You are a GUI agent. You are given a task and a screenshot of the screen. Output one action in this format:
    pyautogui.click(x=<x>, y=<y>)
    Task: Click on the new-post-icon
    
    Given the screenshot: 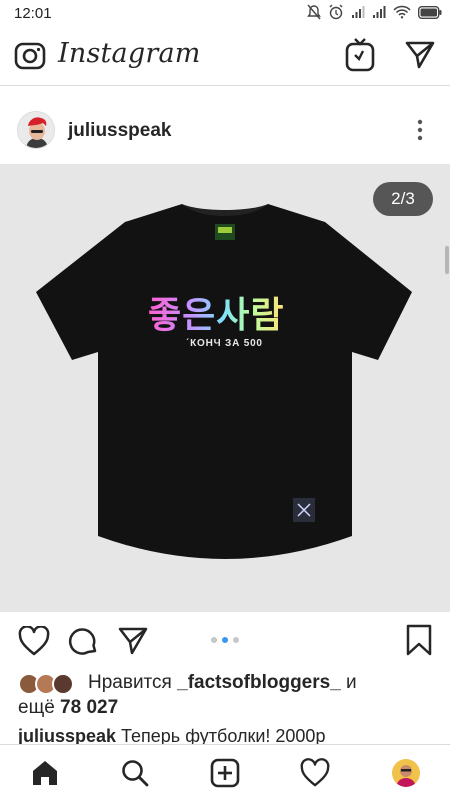 What is the action you would take?
    pyautogui.click(x=225, y=775)
    